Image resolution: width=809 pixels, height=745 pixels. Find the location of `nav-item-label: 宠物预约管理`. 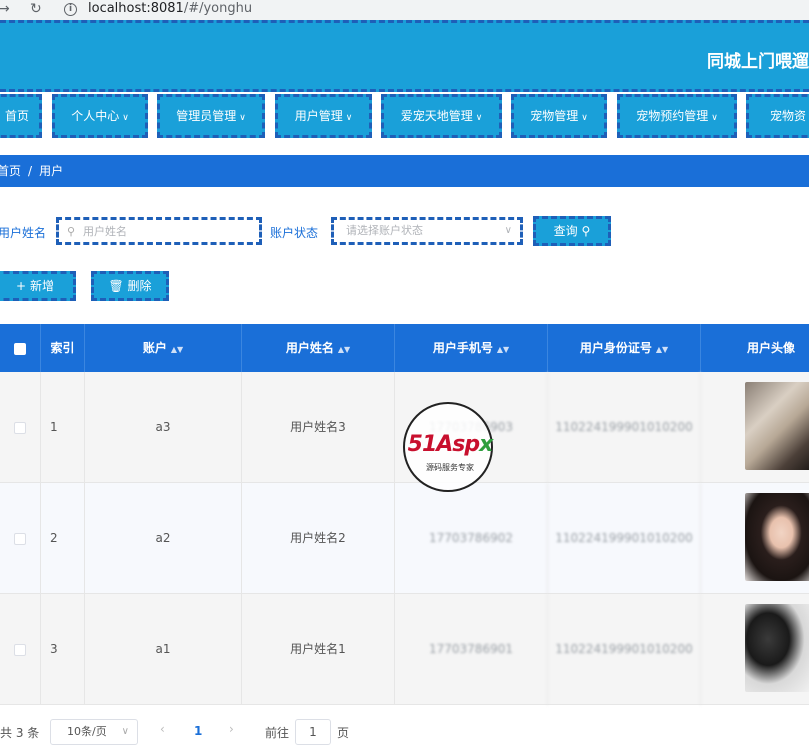

nav-item-label: 宠物预约管理 is located at coordinates (672, 116).